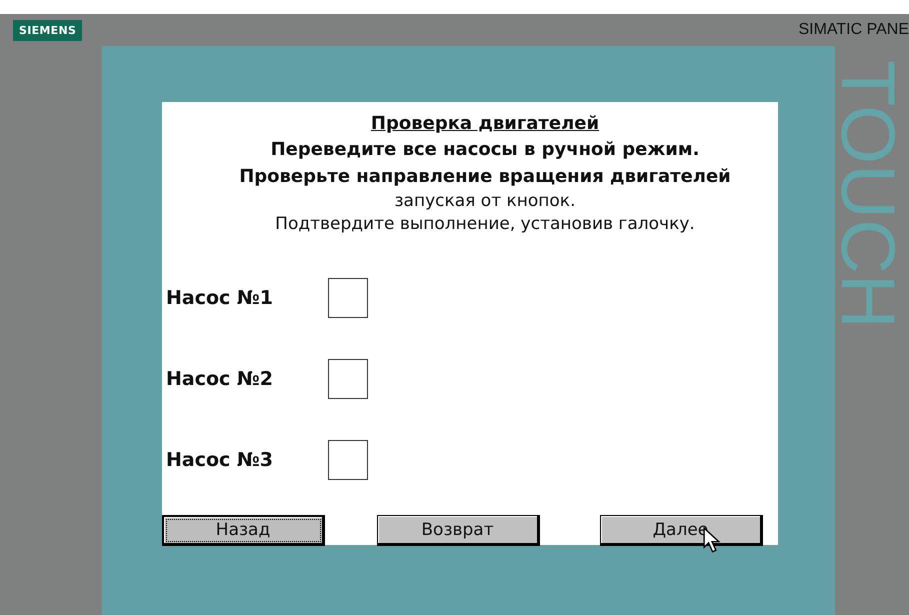  I want to click on instruction-text: Переведите все насосы в ручной режим., so click(485, 150).